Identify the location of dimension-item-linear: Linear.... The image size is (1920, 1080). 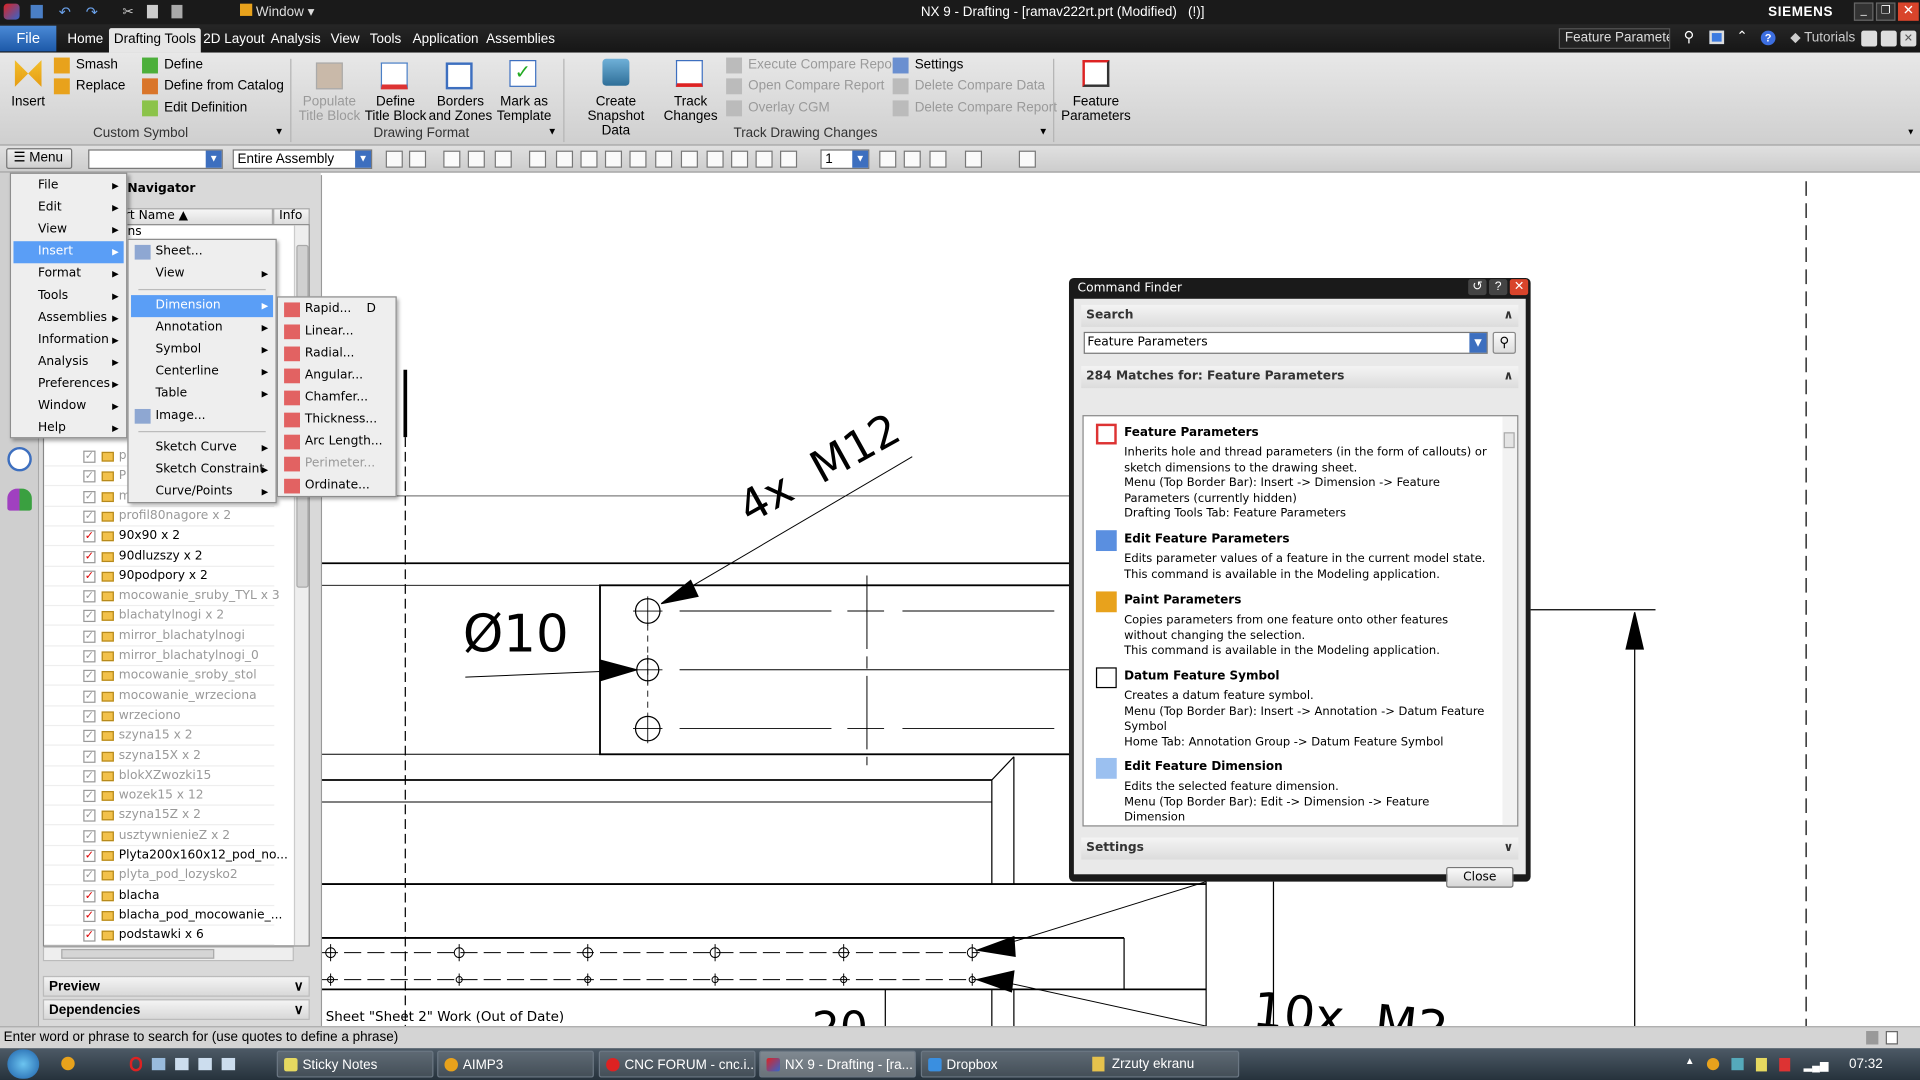
(336, 332).